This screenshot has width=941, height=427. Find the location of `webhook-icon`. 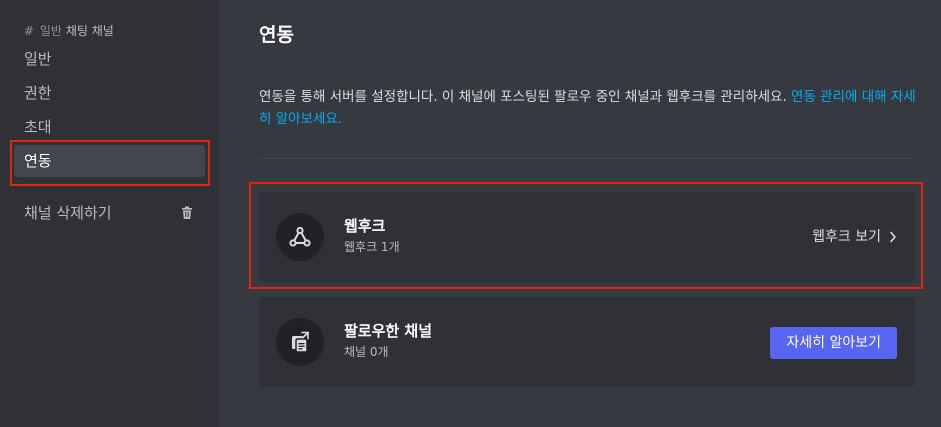

webhook-icon is located at coordinates (300, 236).